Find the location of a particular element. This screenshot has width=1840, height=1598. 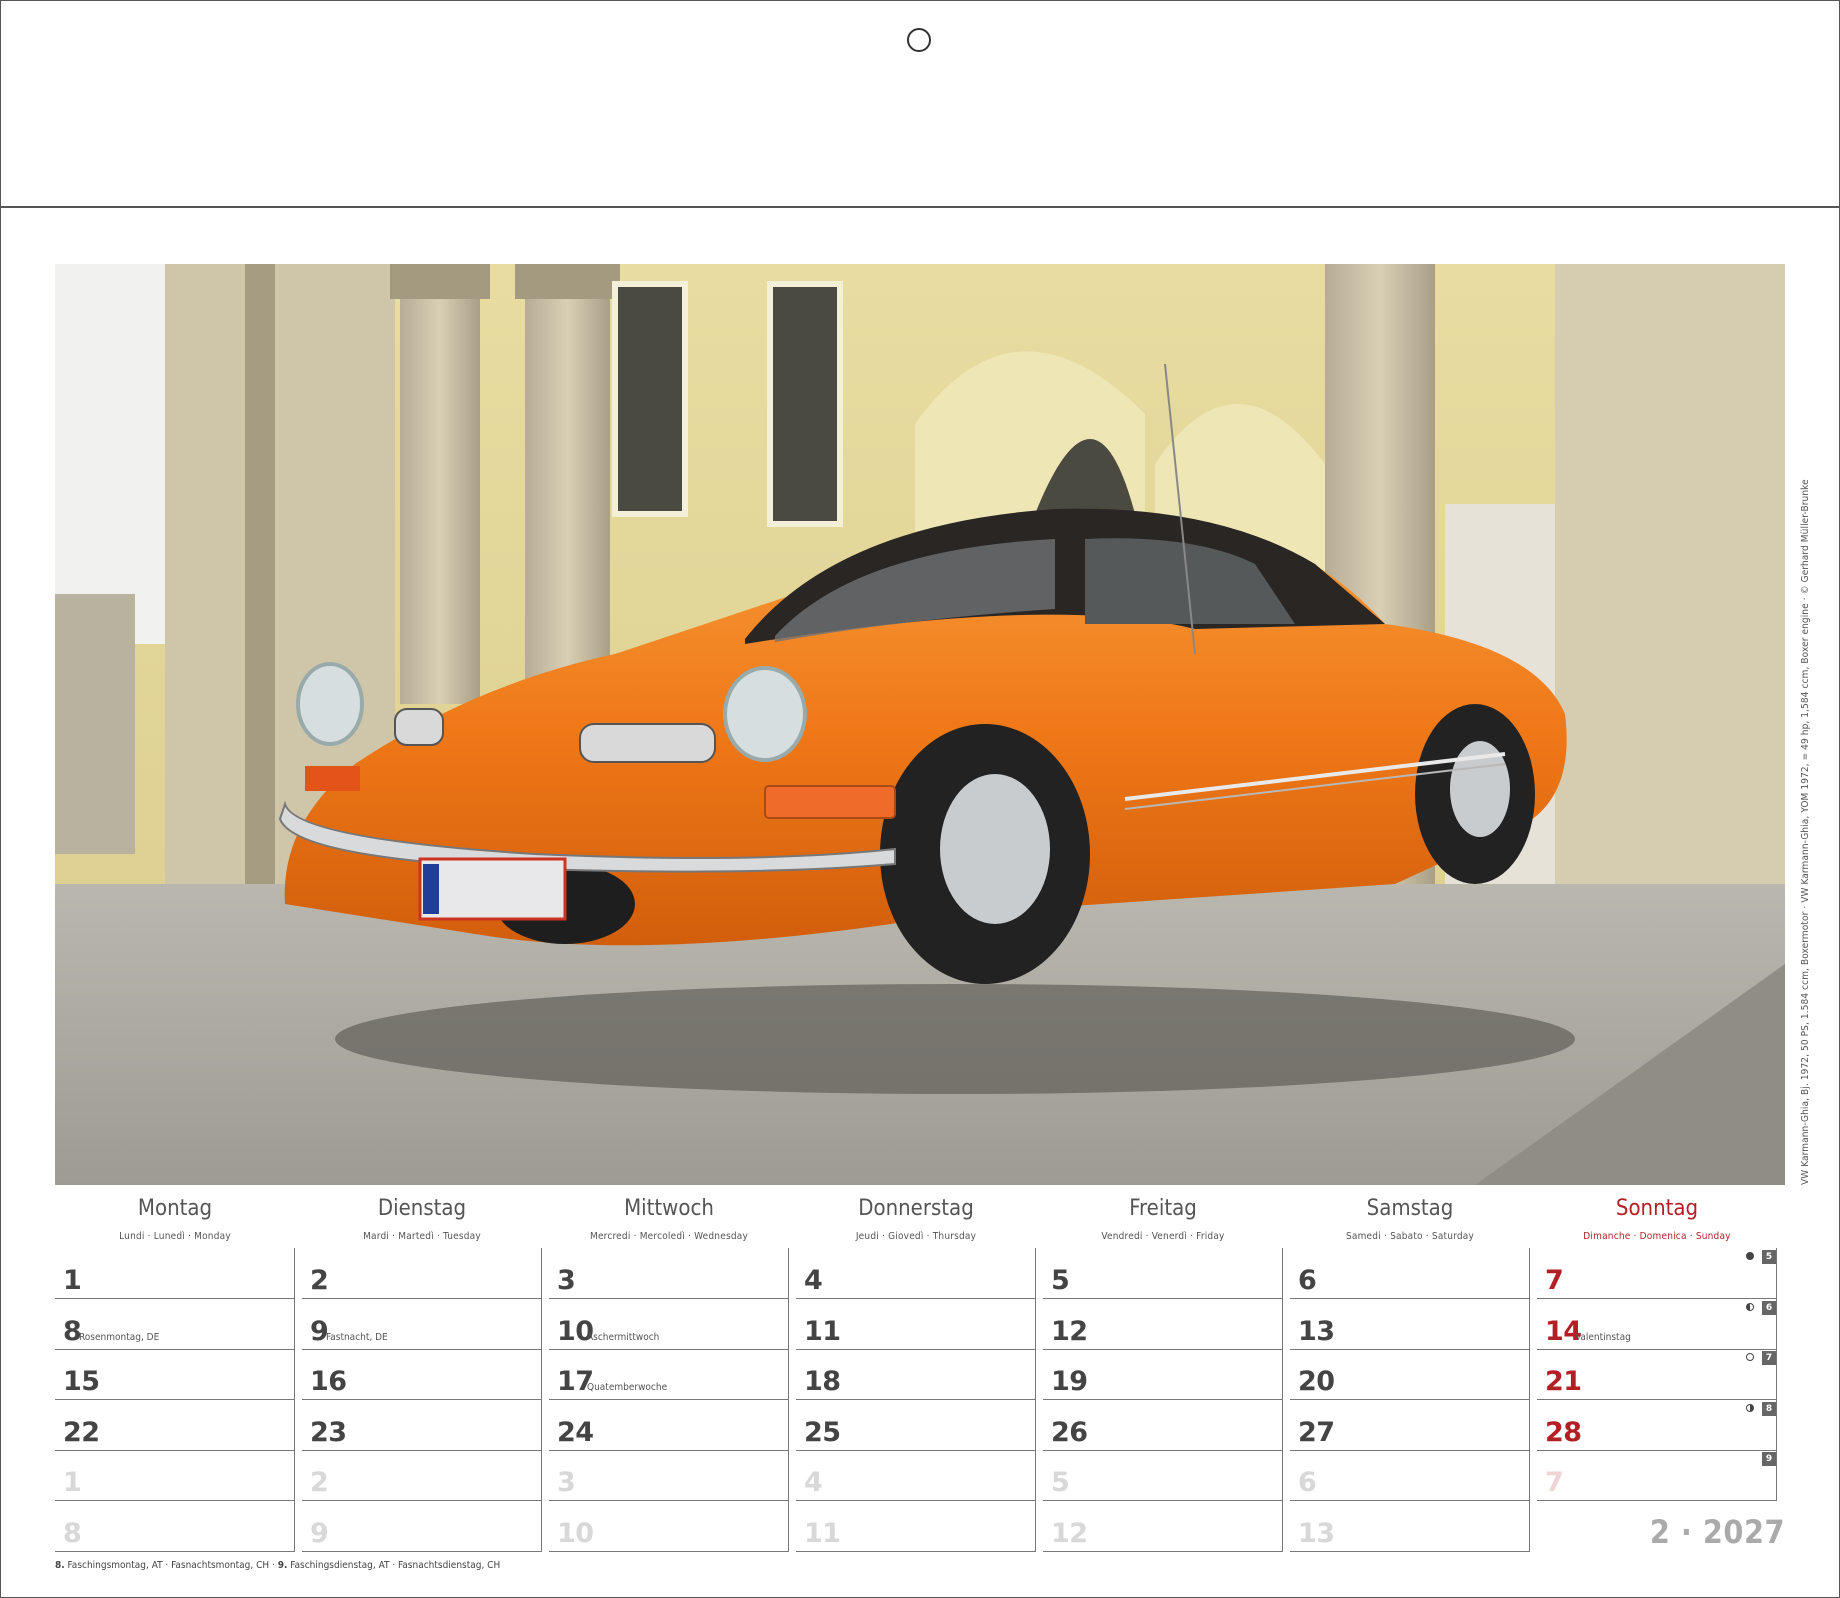

week-number-badge: 6 is located at coordinates (1769, 1307).